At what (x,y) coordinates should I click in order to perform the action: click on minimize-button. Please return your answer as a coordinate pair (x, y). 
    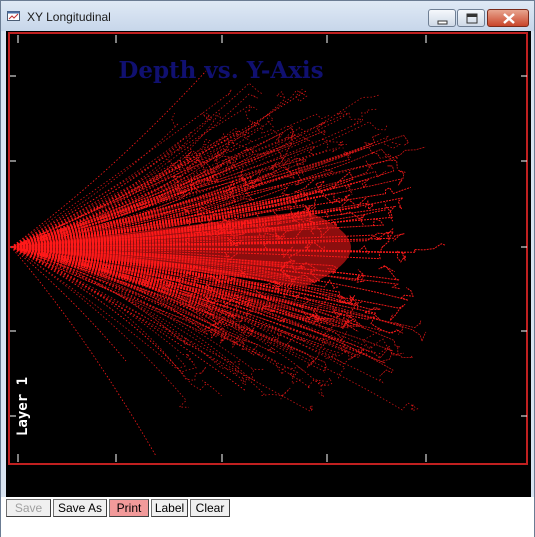
    Looking at the image, I should click on (442, 18).